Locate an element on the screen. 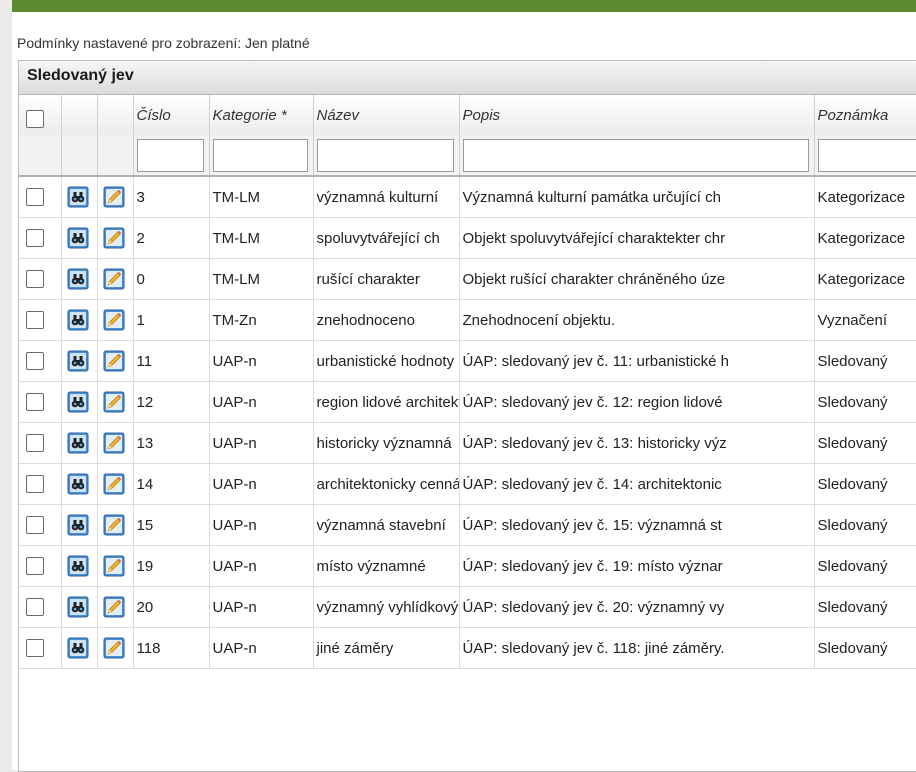 This screenshot has width=916, height=772. select-all-checkbox is located at coordinates (35, 119).